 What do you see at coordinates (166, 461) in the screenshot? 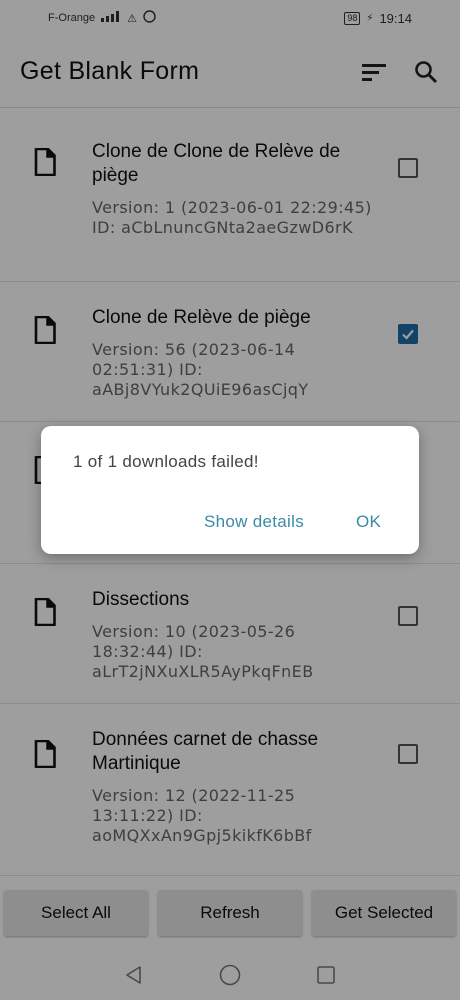
I see `dialog-message: 1 of 1 downloads failed!` at bounding box center [166, 461].